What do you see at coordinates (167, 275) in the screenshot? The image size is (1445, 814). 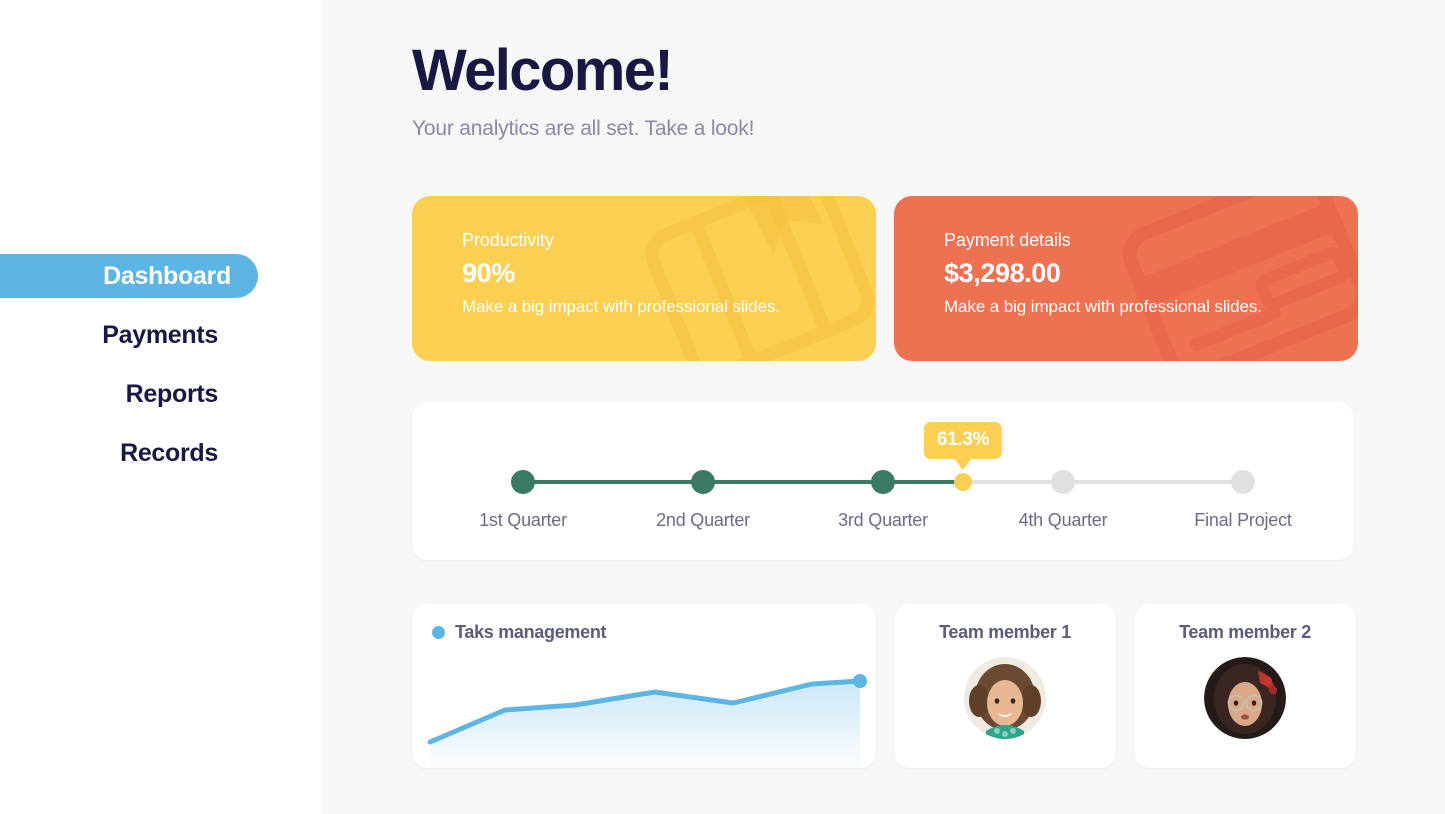 I see `sidebar-item-label: Dashboard` at bounding box center [167, 275].